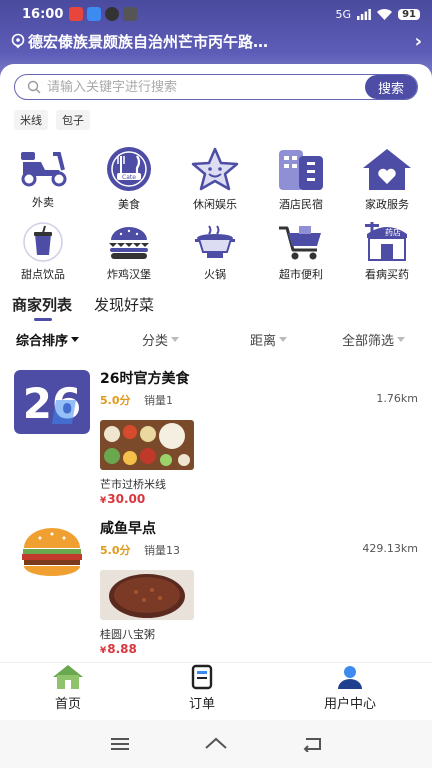 The height and width of the screenshot is (768, 432). Describe the element at coordinates (52, 552) in the screenshot. I see `shop-logo-burger` at that location.